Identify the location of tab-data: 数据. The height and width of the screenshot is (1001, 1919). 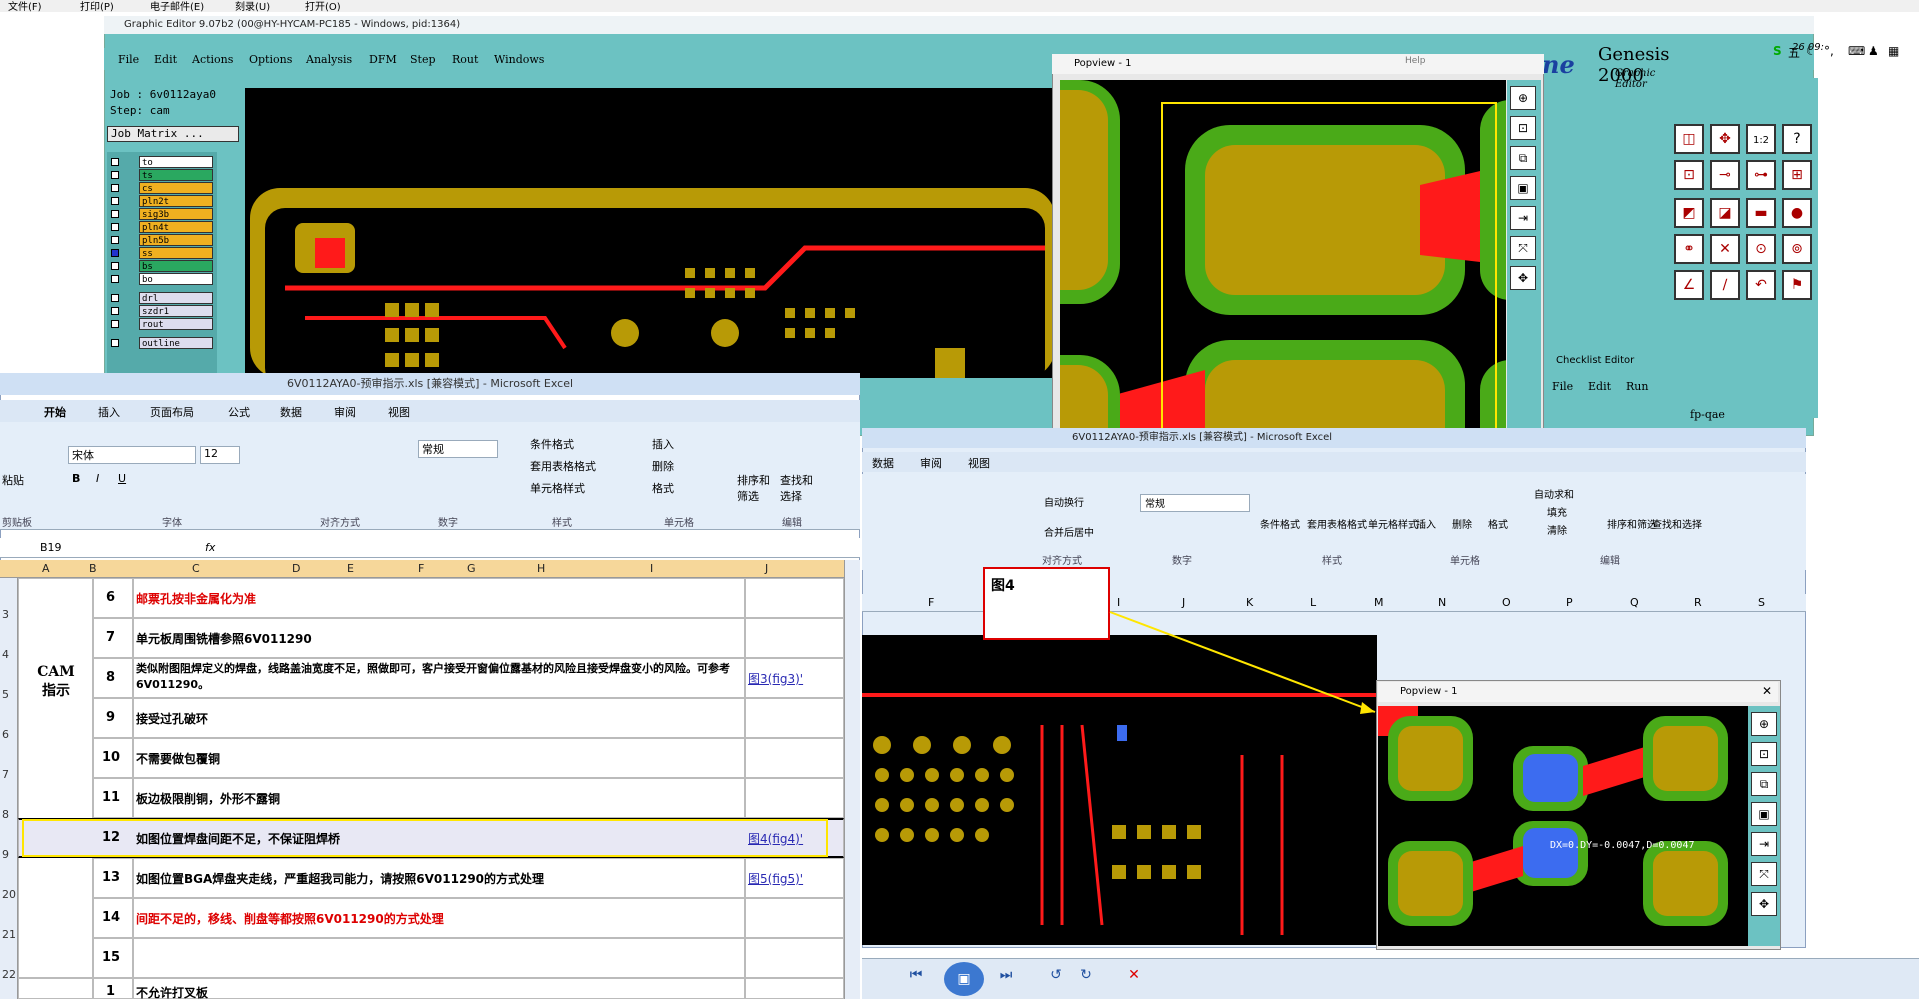
(291, 412).